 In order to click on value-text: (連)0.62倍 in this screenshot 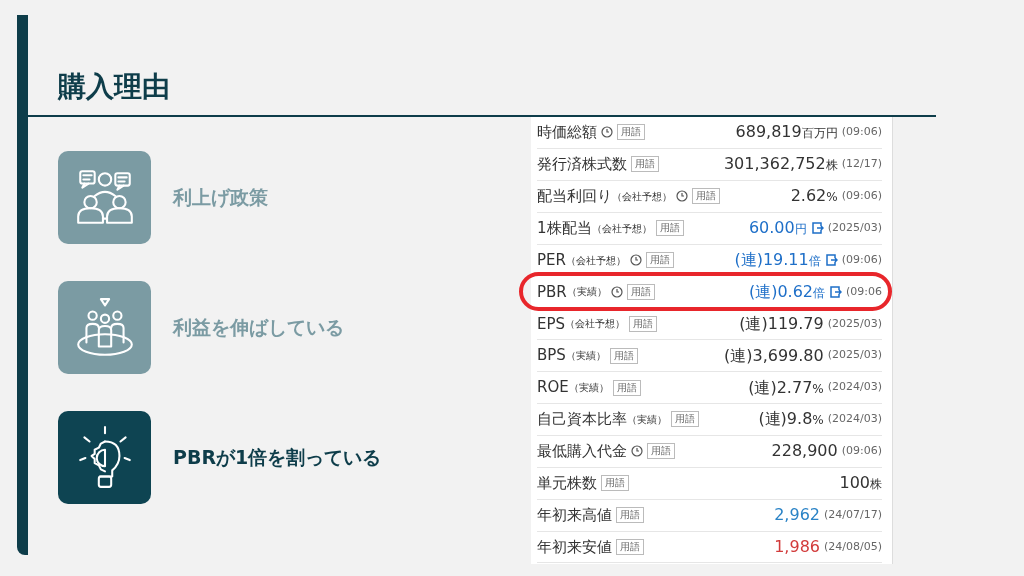, I will do `click(786, 291)`.